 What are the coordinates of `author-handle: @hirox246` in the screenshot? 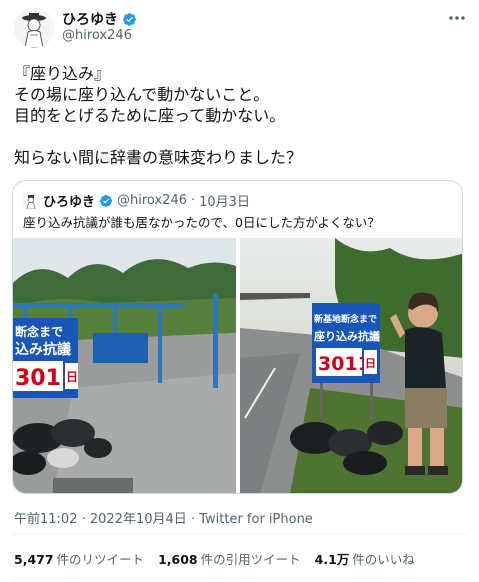 It's located at (97, 35).